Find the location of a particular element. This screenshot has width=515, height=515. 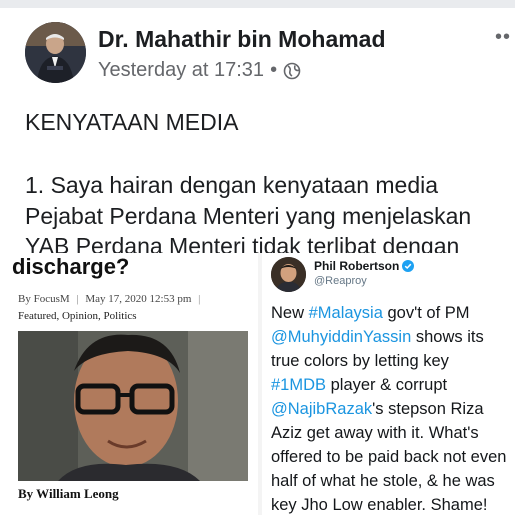

tweet-text-line: offered to be paid back not even is located at coordinates (393, 457).